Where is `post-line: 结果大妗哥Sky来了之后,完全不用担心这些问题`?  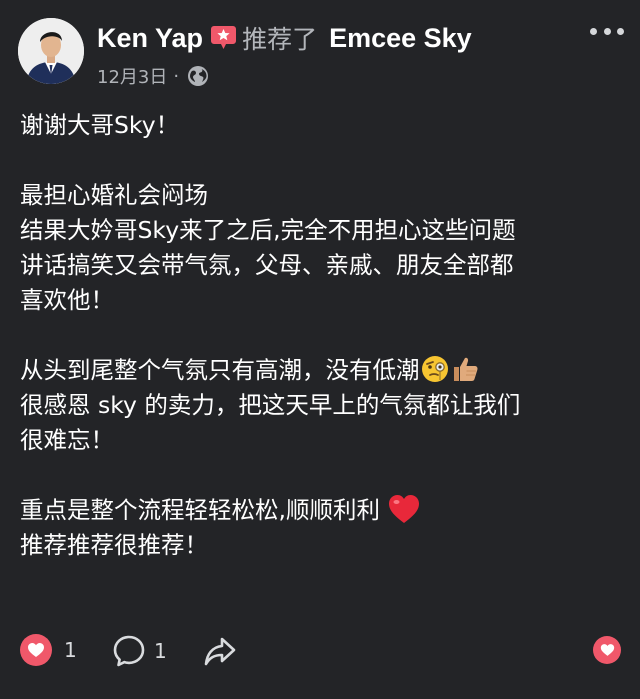 post-line: 结果大妗哥Sky来了之后,完全不用担心这些问题 is located at coordinates (268, 230).